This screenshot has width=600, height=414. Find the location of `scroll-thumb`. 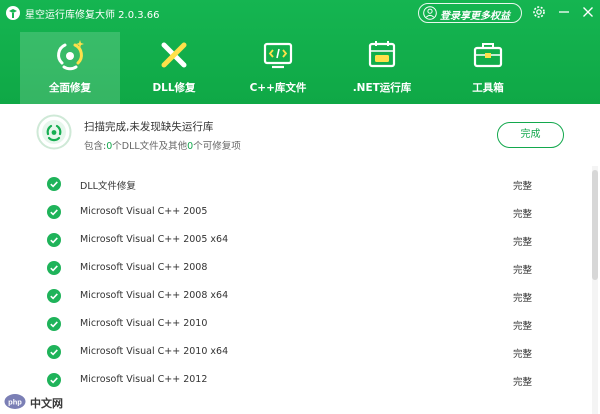

scroll-thumb is located at coordinates (595, 225).